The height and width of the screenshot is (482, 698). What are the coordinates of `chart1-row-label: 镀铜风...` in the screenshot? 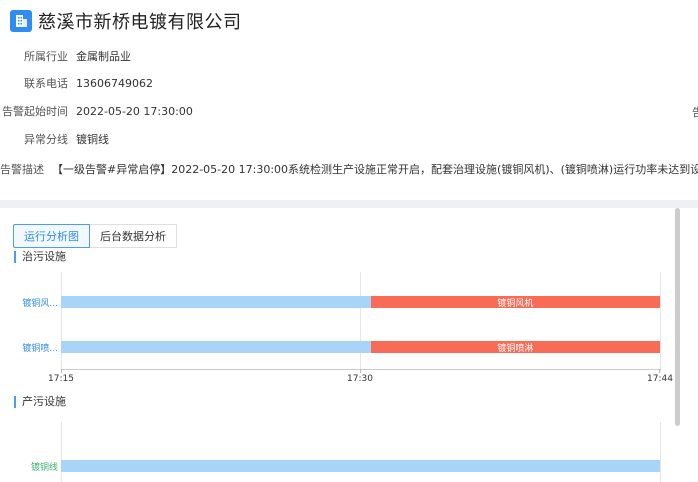 It's located at (40, 304).